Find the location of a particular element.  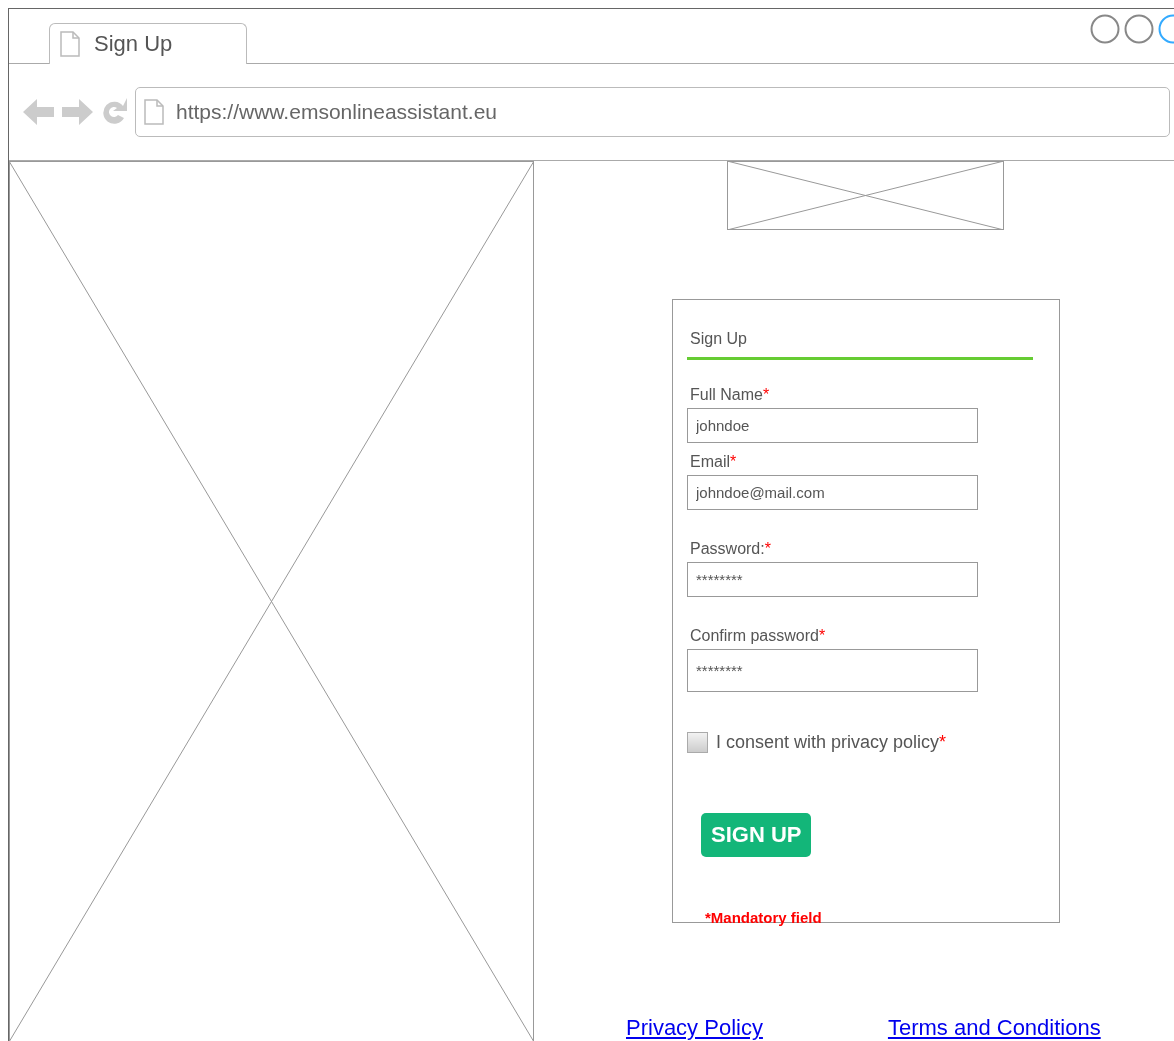

field-label: Email* is located at coordinates (713, 462).